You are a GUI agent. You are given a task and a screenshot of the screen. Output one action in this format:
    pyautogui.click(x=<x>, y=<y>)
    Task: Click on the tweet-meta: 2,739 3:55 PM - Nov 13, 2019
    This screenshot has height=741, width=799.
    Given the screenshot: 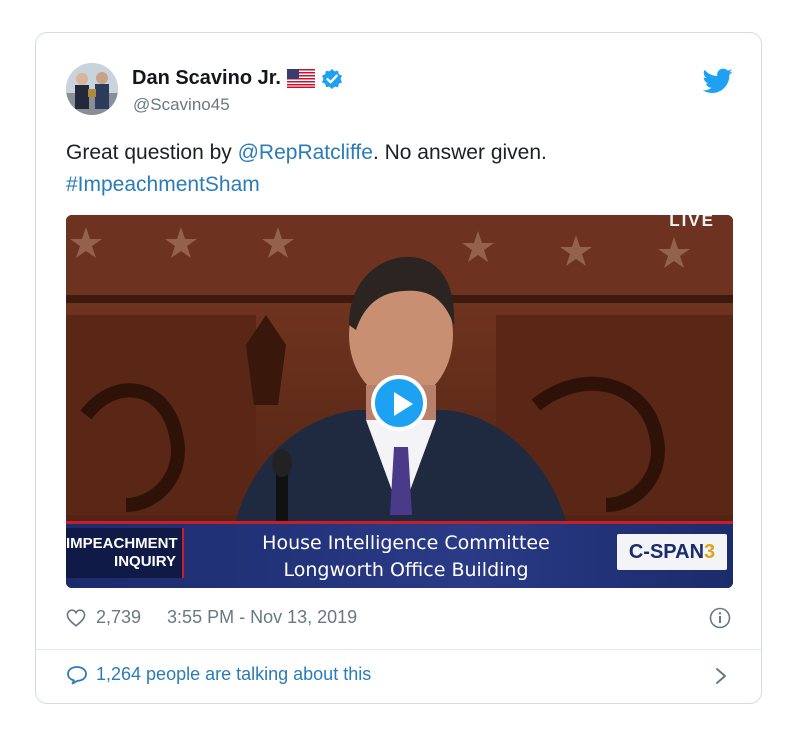 What is the action you would take?
    pyautogui.click(x=211, y=617)
    